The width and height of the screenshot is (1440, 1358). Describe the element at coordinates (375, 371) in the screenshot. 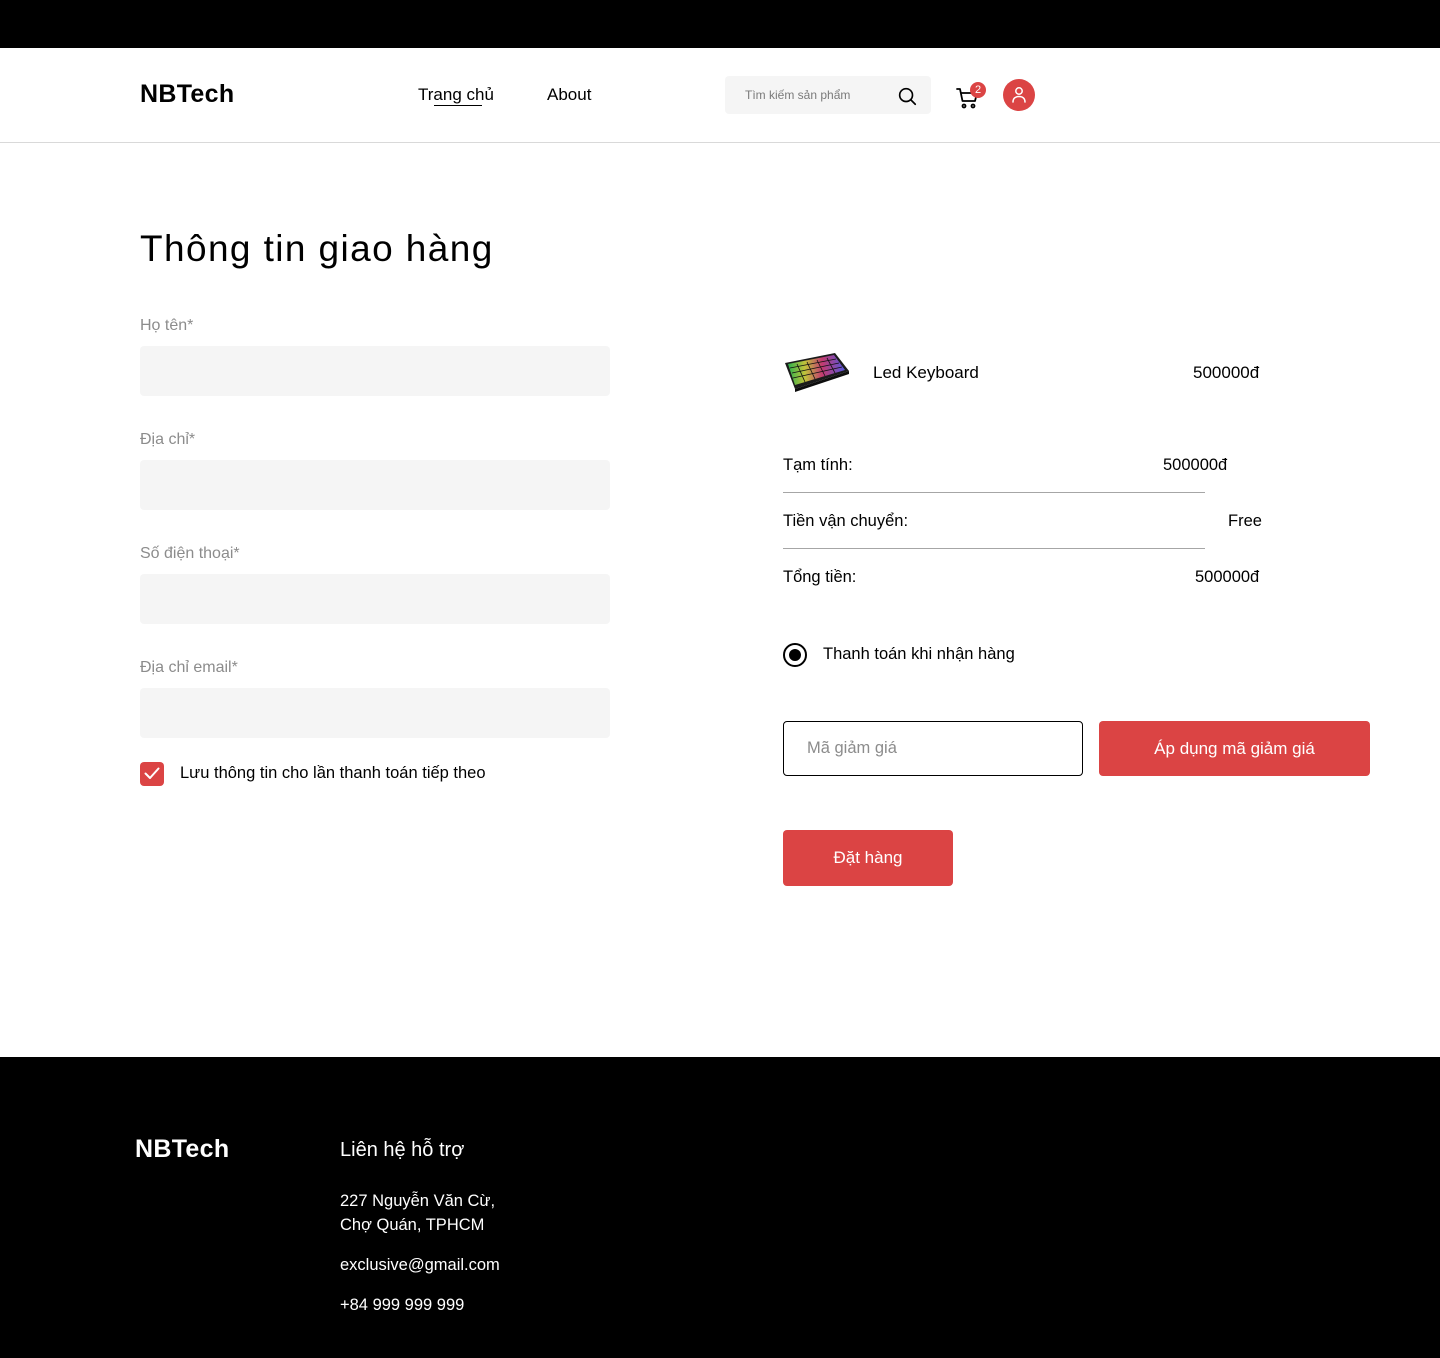

I see `name-field` at that location.